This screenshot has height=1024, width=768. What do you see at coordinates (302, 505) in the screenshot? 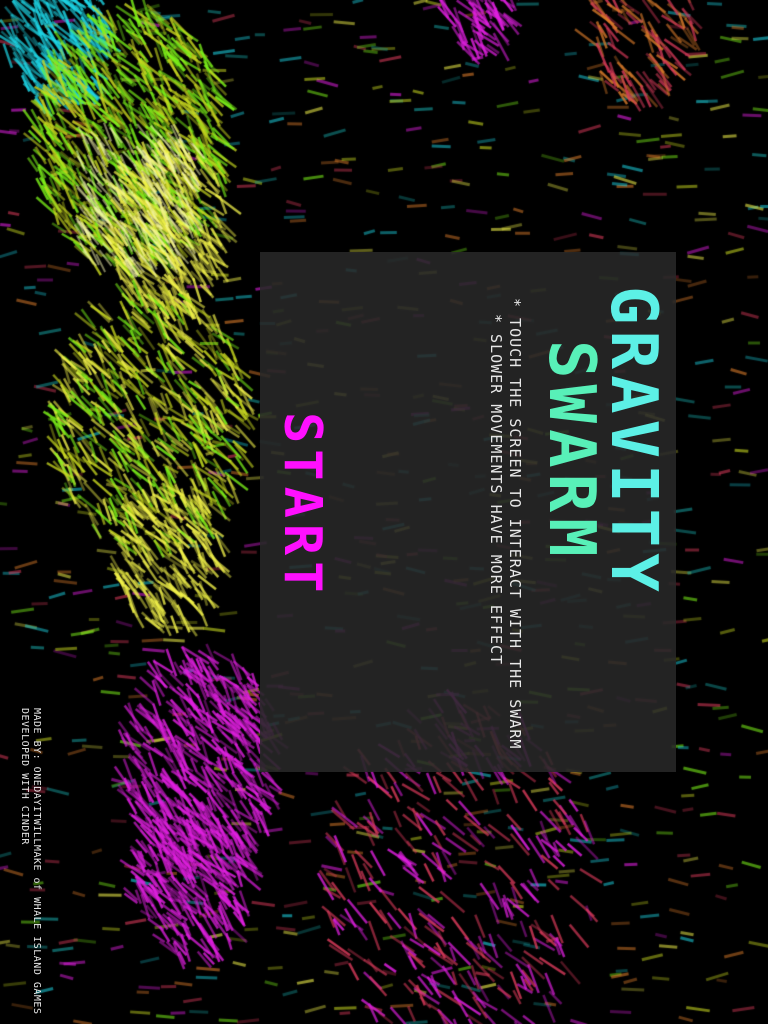
I see `start-button: START` at bounding box center [302, 505].